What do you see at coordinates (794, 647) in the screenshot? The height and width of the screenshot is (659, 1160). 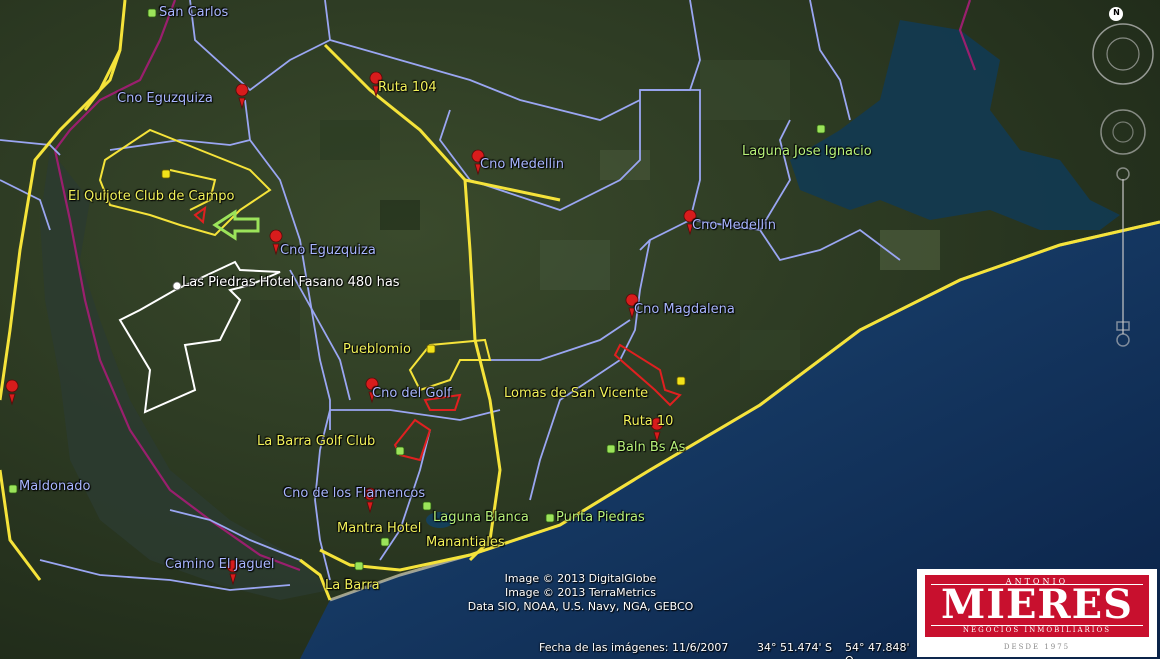 I see `latitude-readout: 34° 51.474' S` at bounding box center [794, 647].